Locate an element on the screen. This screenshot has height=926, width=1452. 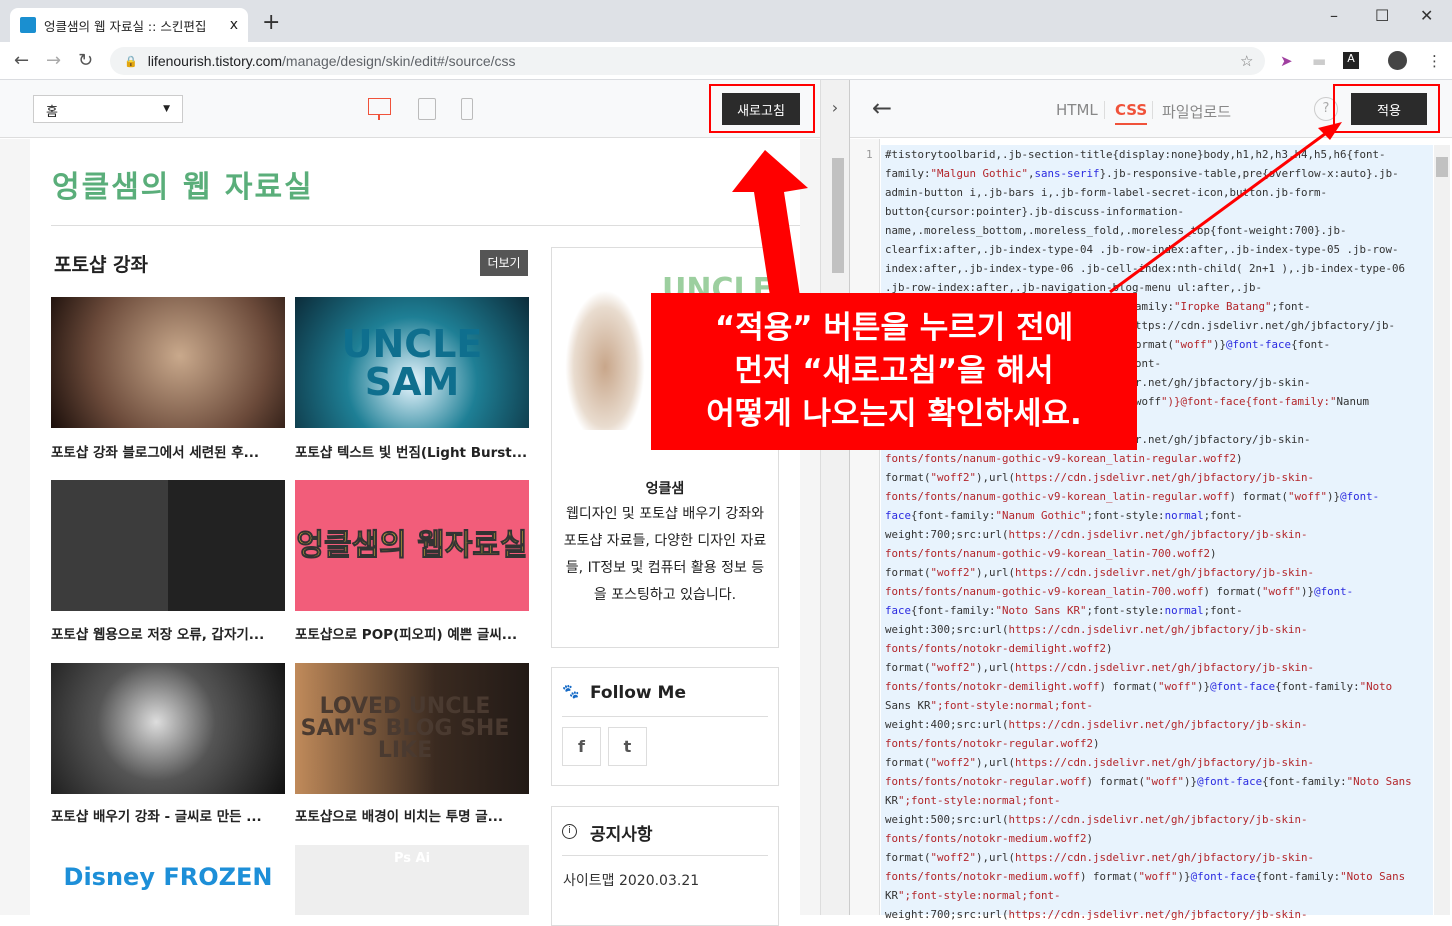
callout-line: 먼저 “새로고침”을 해서 is located at coordinates (894, 371).